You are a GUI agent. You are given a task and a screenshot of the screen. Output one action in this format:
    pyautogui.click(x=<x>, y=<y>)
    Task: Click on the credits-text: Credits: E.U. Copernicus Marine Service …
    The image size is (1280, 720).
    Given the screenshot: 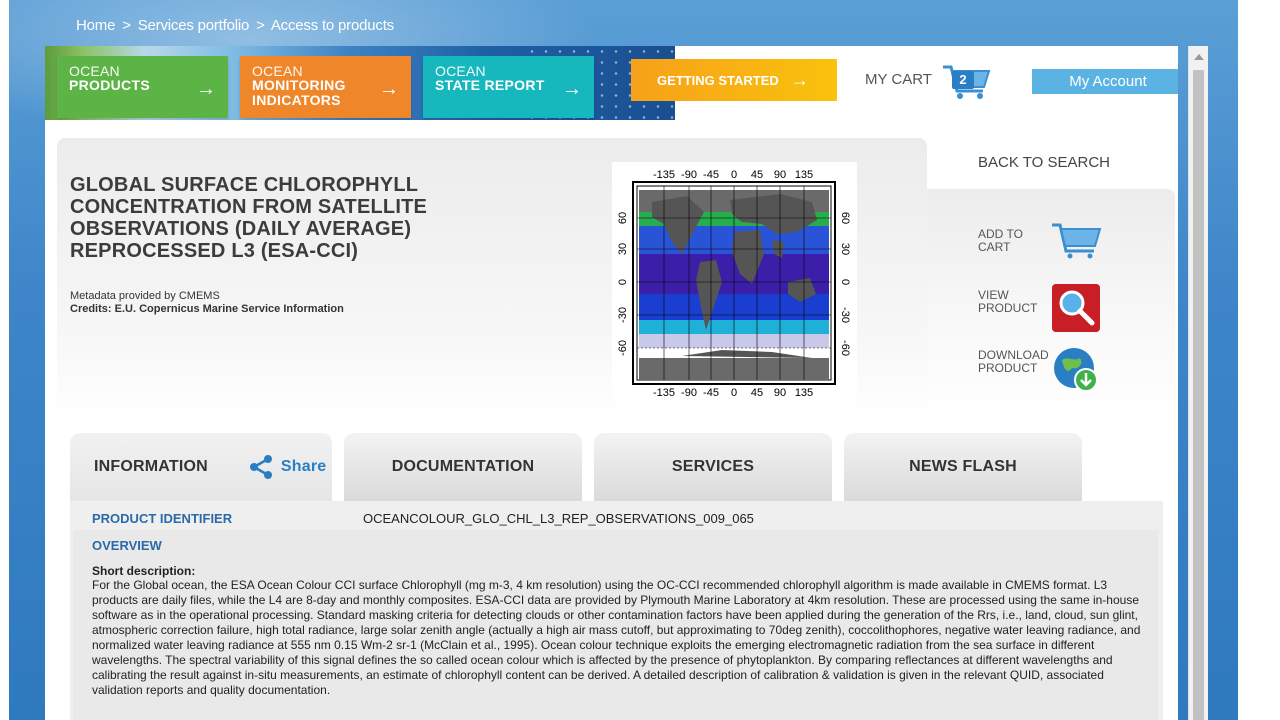 What is the action you would take?
    pyautogui.click(x=207, y=309)
    